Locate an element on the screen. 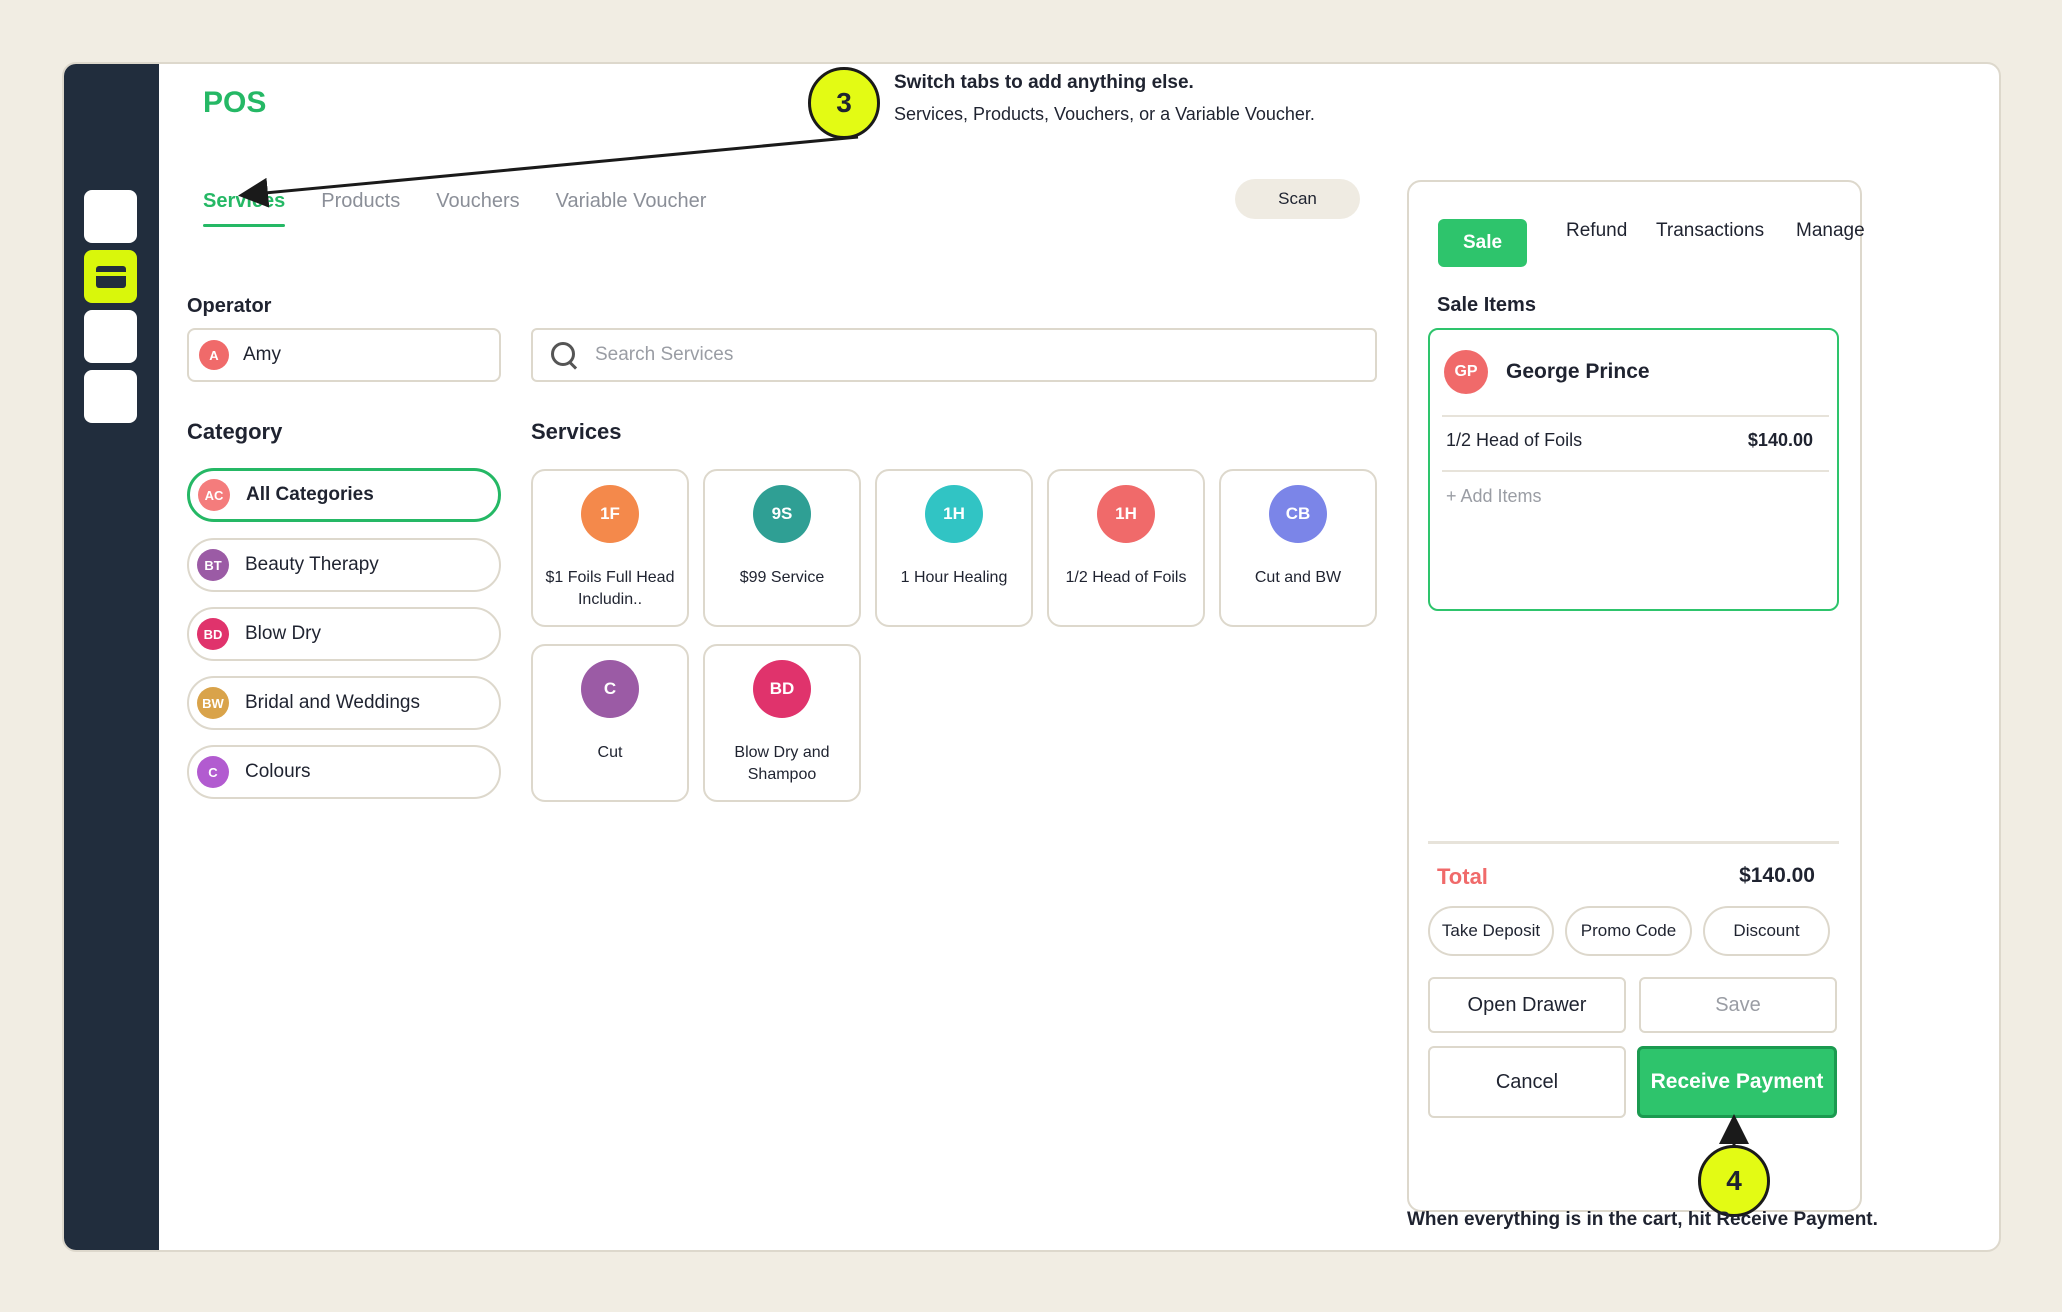 This screenshot has height=1312, width=2062. step-4-badge: 4 is located at coordinates (1734, 1181).